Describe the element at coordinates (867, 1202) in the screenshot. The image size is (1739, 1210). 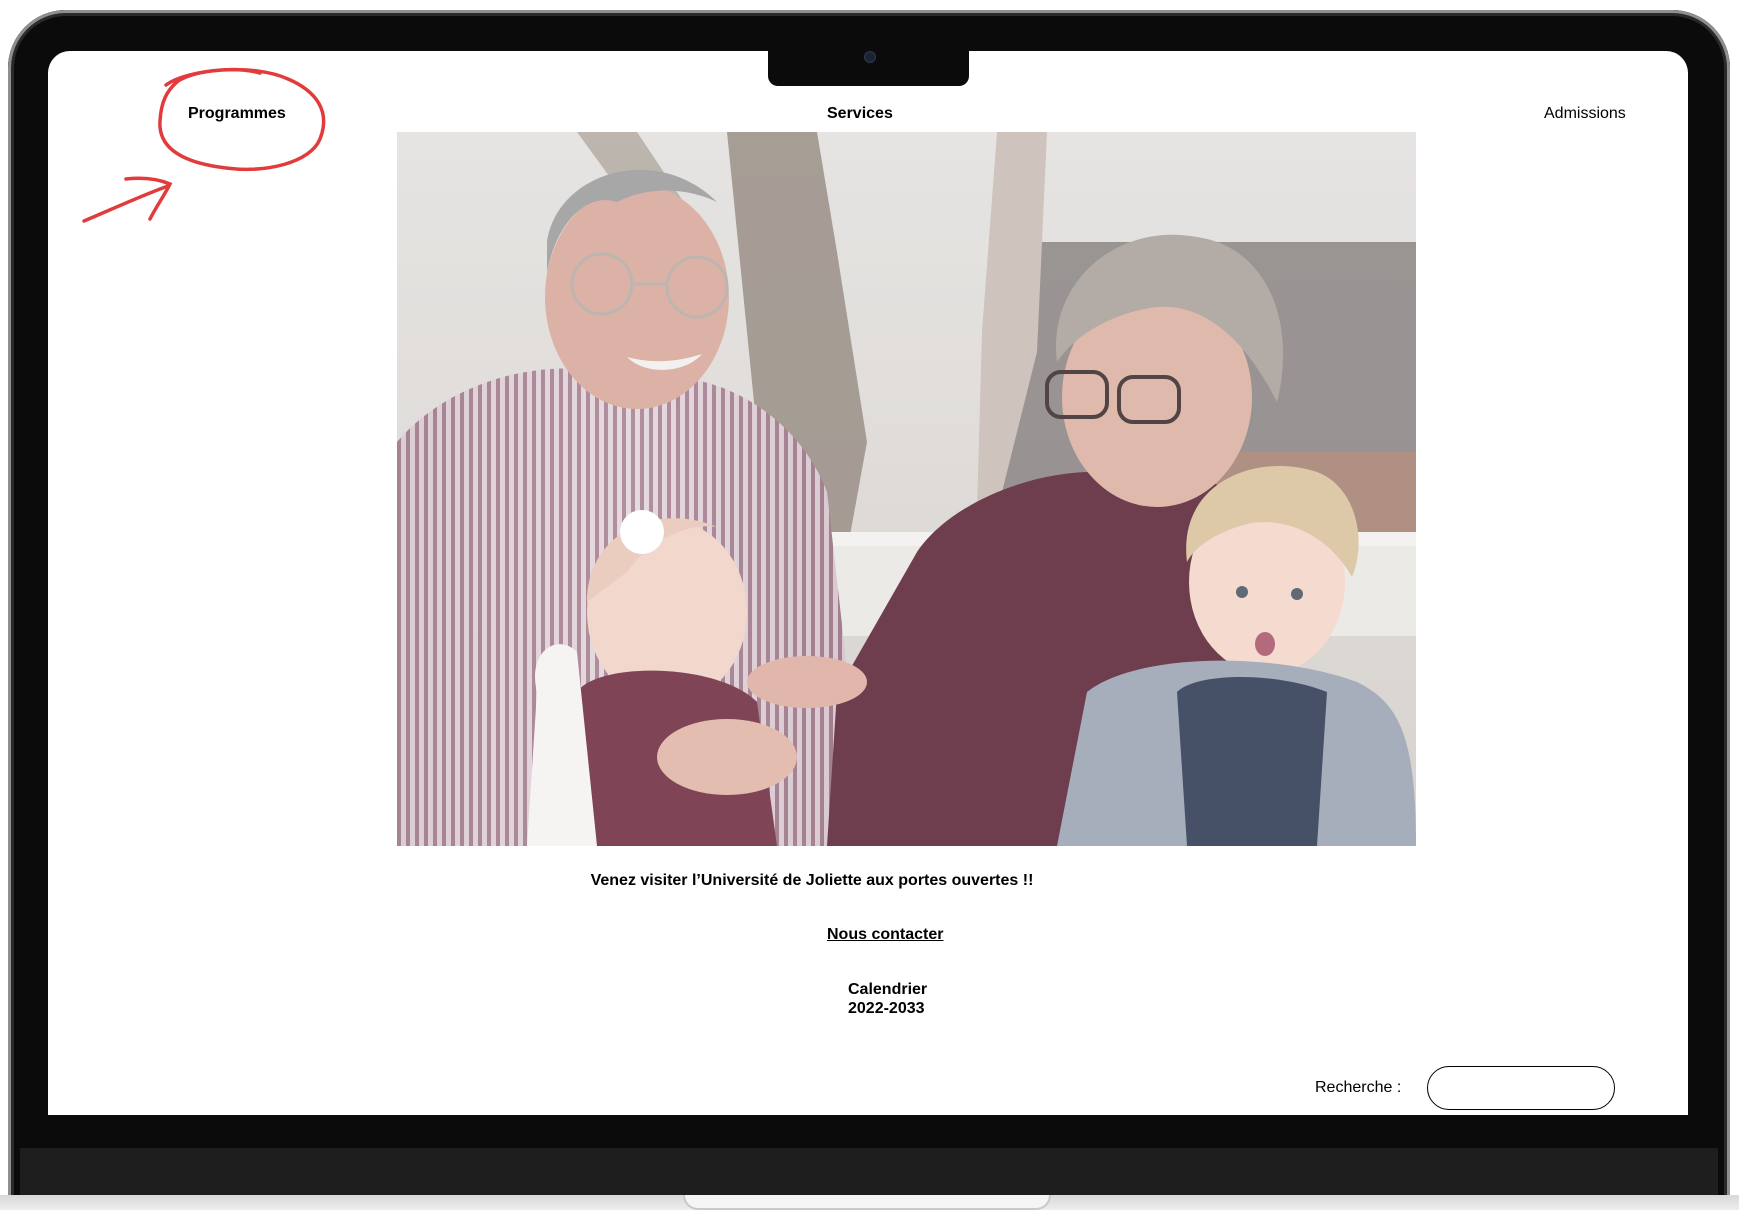
I see `laptop-base-notch` at that location.